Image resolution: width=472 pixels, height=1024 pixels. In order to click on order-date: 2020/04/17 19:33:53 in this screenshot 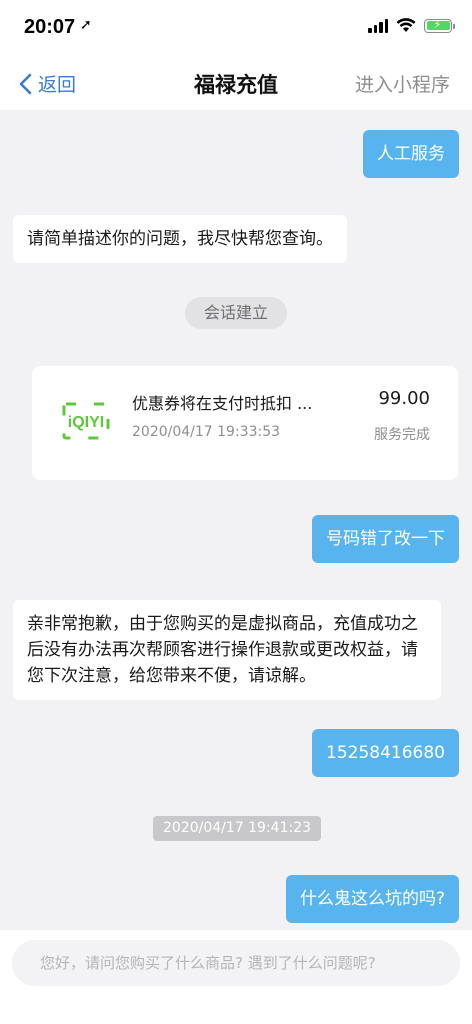, I will do `click(206, 432)`.